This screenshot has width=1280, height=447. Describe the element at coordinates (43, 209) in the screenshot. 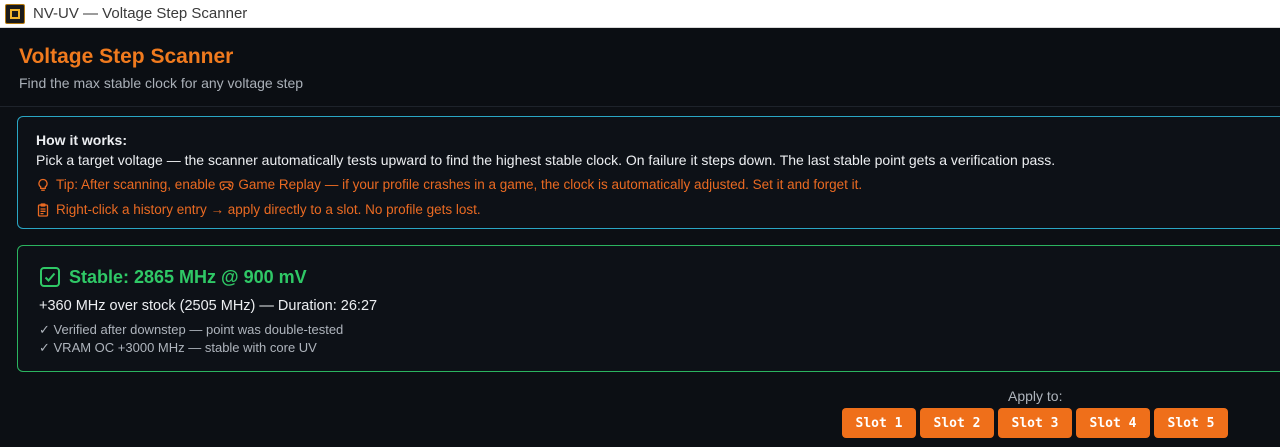

I see `clipboard-icon` at that location.